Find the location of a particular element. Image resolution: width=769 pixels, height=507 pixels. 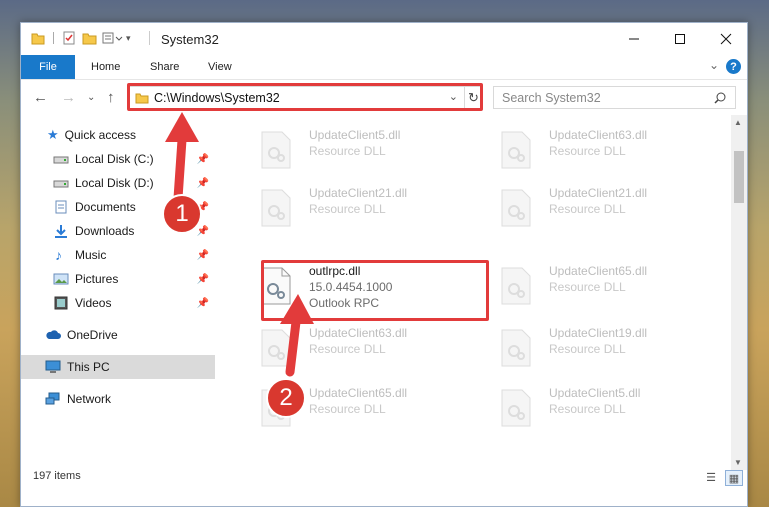

callout-badge-1: 1 is located at coordinates (182, 214).